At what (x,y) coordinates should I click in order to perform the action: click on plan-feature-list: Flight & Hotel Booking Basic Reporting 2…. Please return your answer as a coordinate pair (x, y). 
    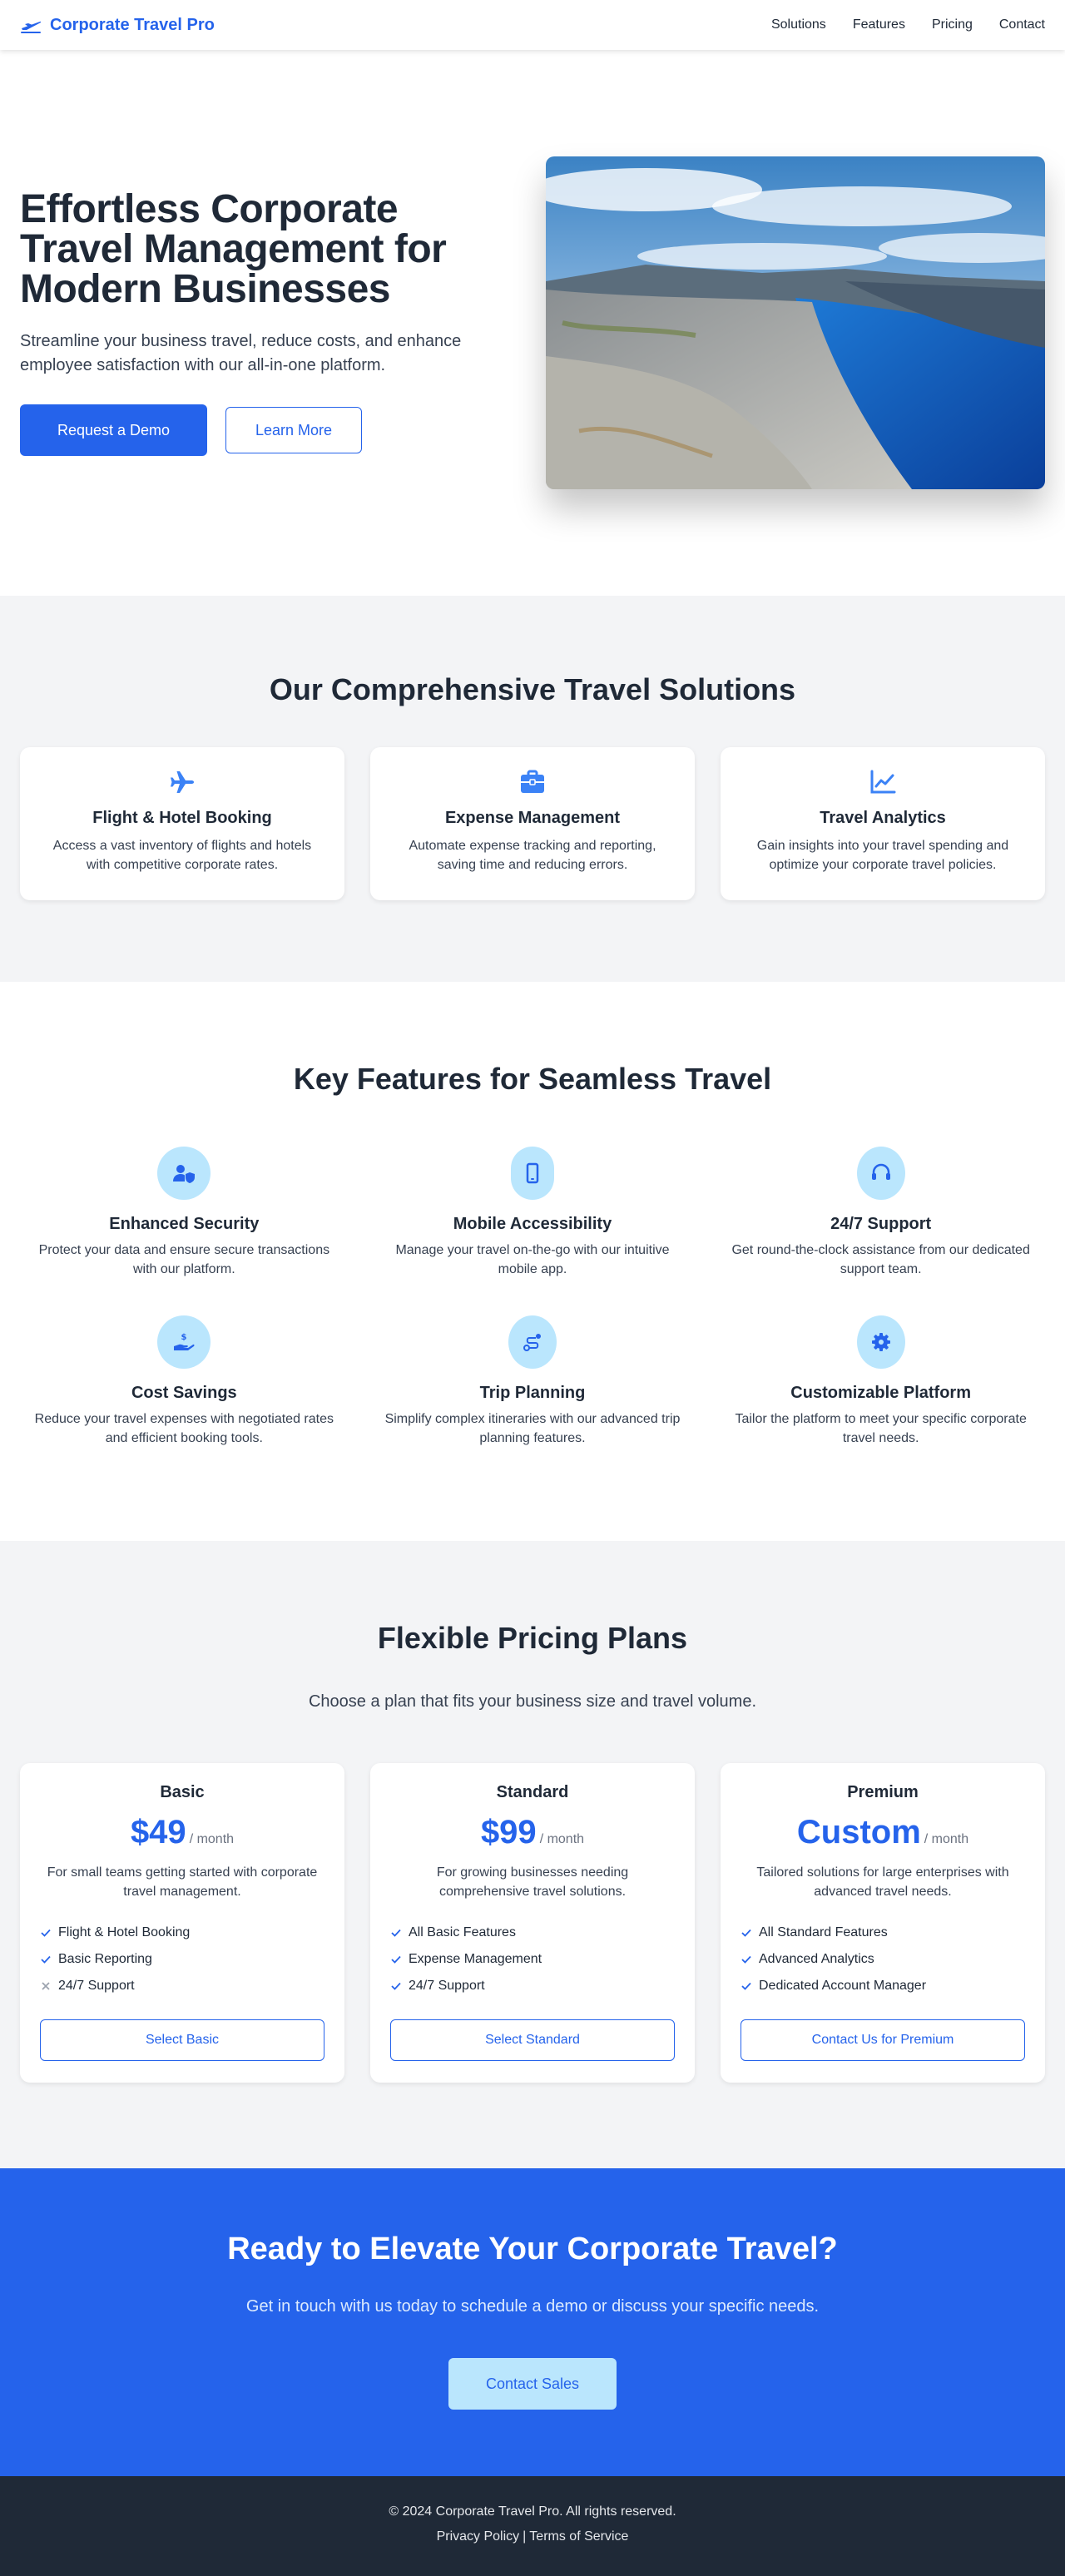
    Looking at the image, I should click on (182, 1960).